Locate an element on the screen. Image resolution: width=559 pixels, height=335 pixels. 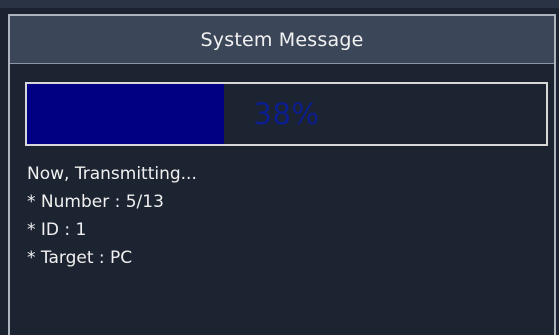
number-line: * Number : 5/13 is located at coordinates (95, 202).